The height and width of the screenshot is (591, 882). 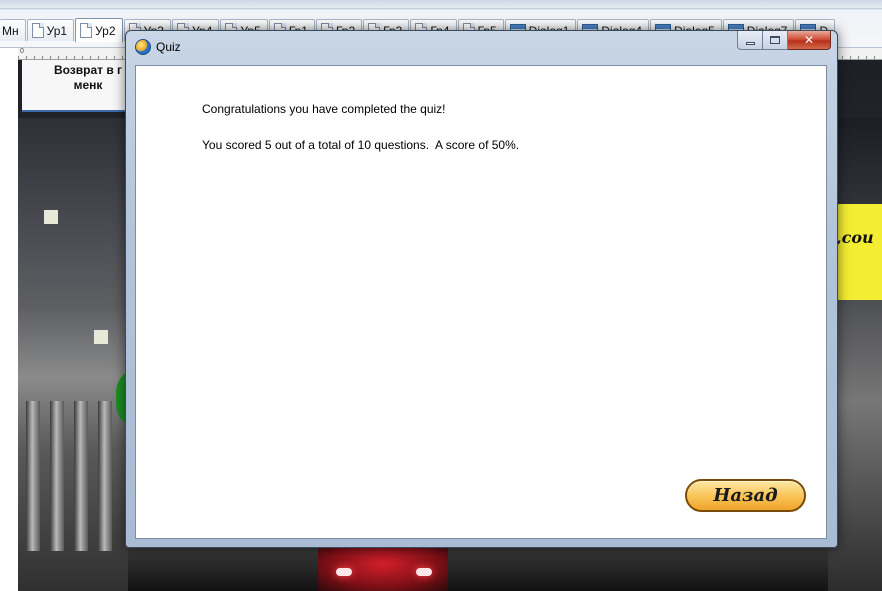 I want to click on globe-icon, so click(x=143, y=47).